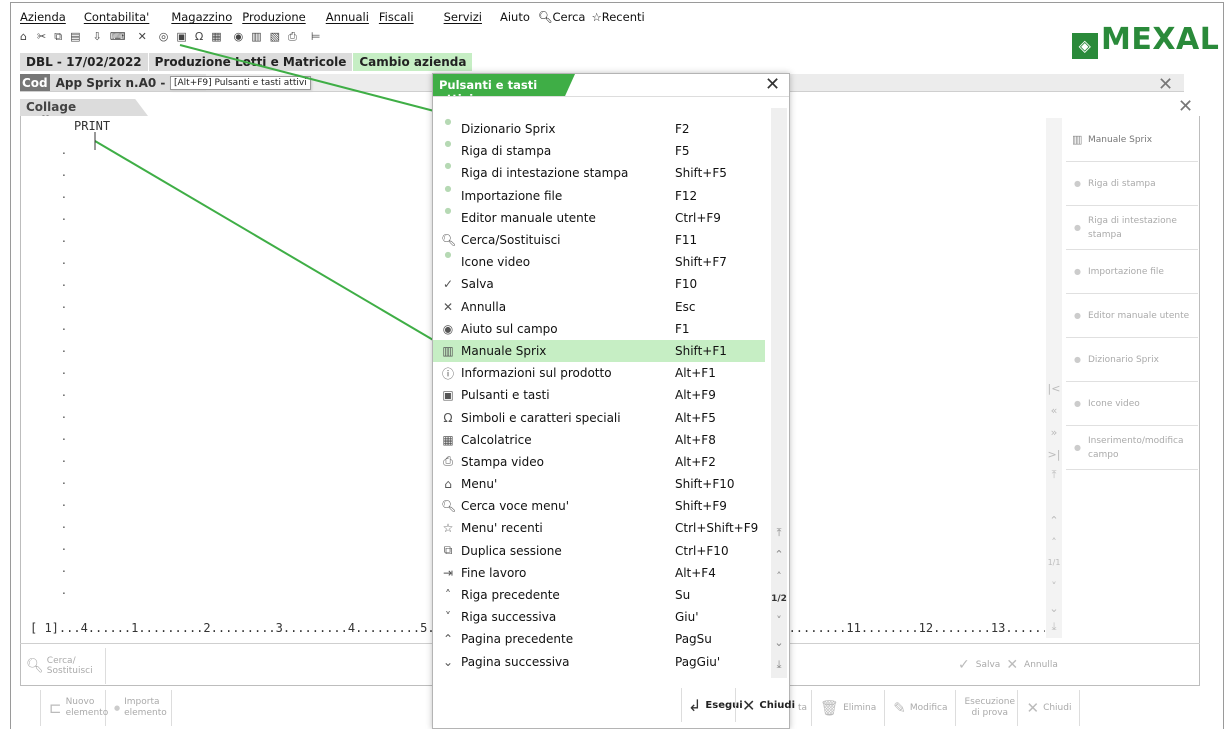  I want to click on riga-intestazione-button: ● Riga di intestazione stampa, so click(1132, 228).